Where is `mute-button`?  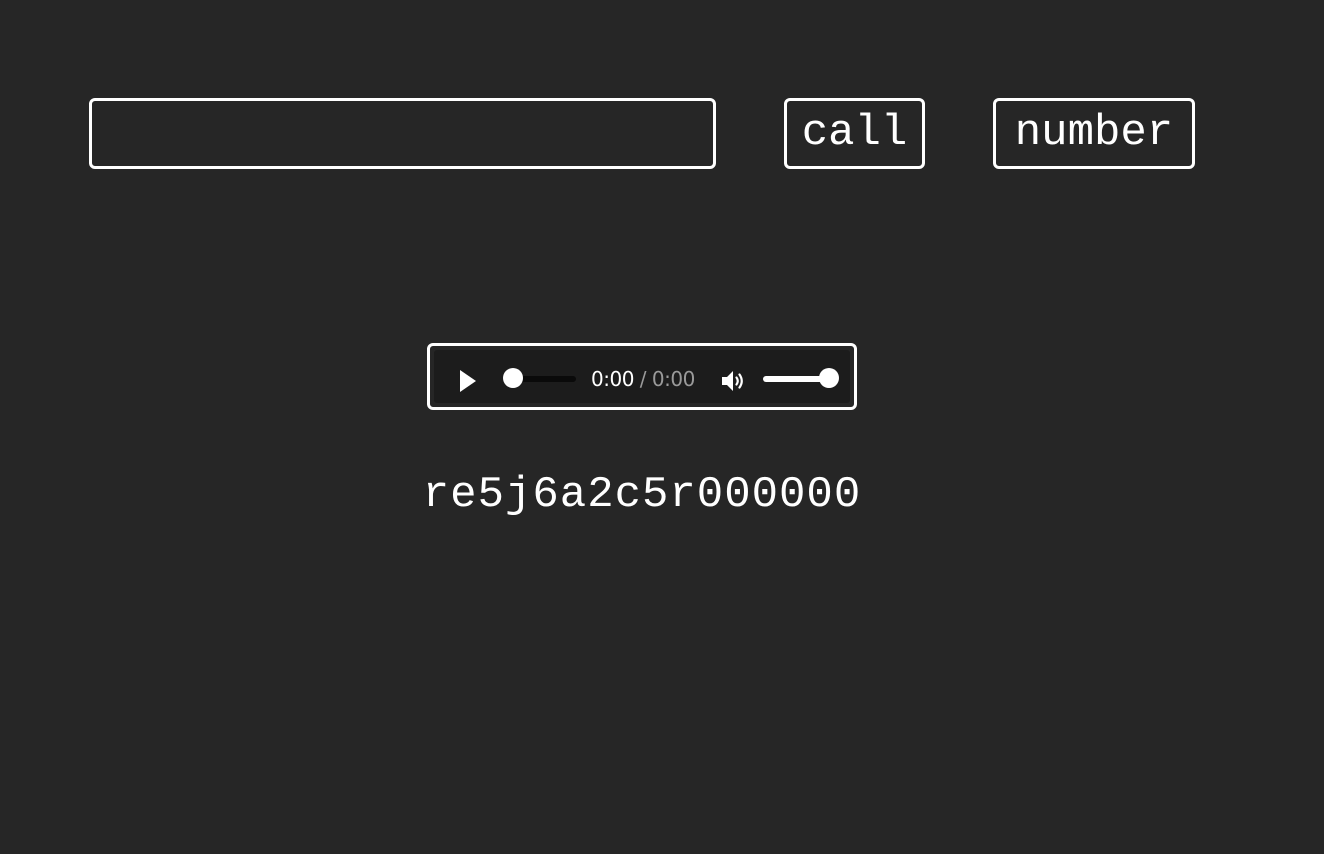
mute-button is located at coordinates (733, 381).